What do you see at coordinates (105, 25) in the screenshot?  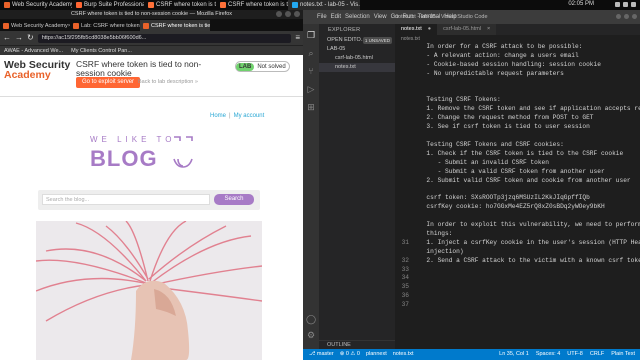 I see `browser-tab: Lab: CSRF where token ...×` at bounding box center [105, 25].